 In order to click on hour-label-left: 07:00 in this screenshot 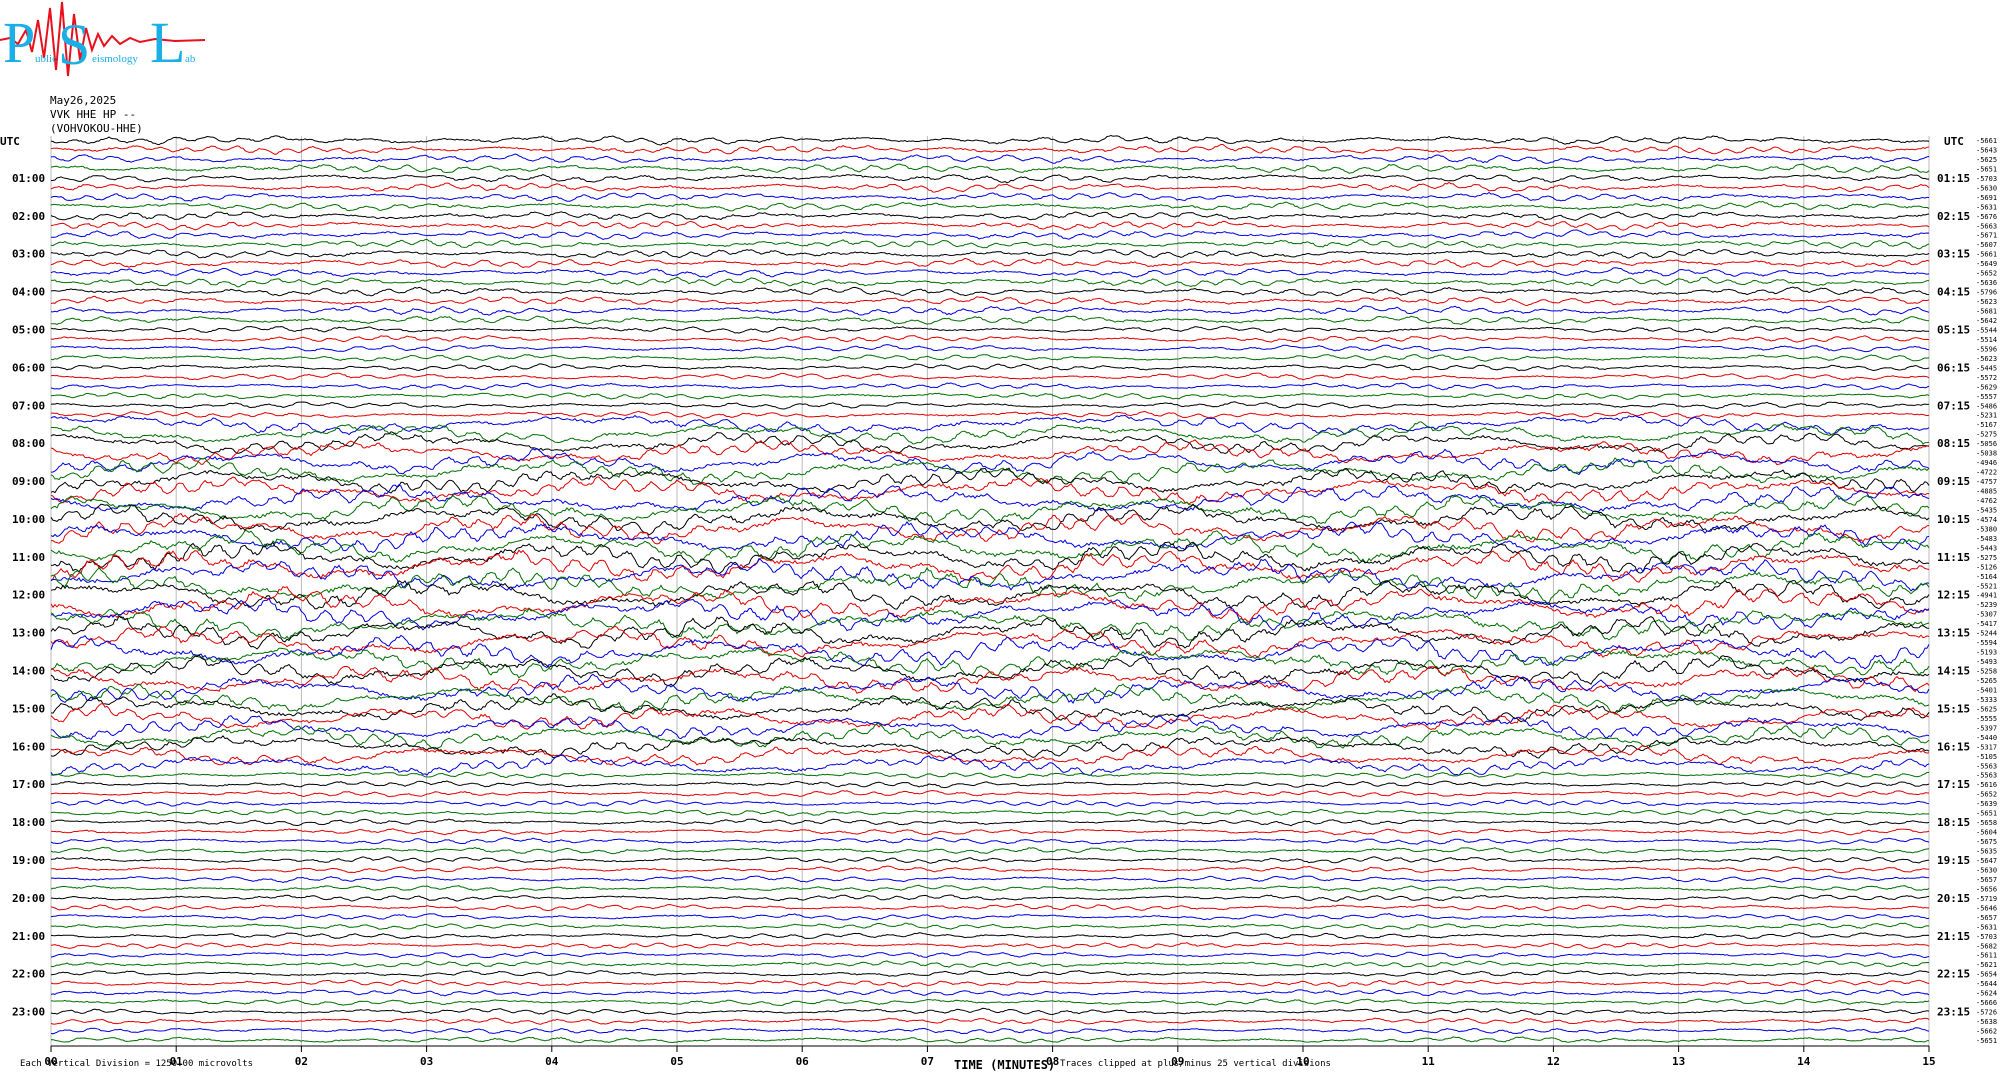, I will do `click(28, 405)`.